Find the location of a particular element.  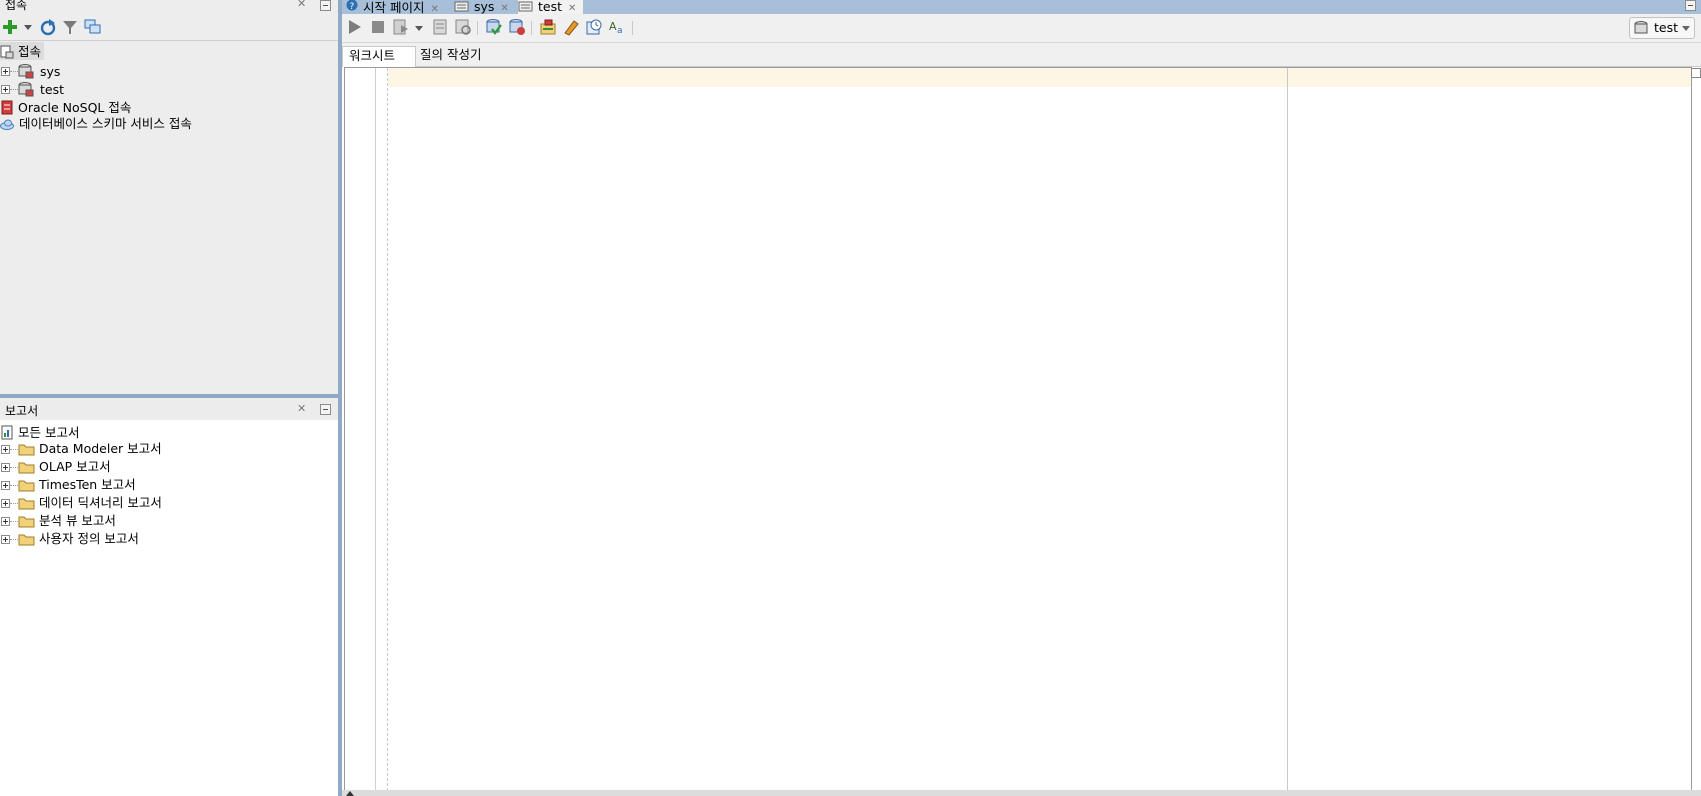

report-folder-node: 분석 뷰 보고서 is located at coordinates (67, 521).